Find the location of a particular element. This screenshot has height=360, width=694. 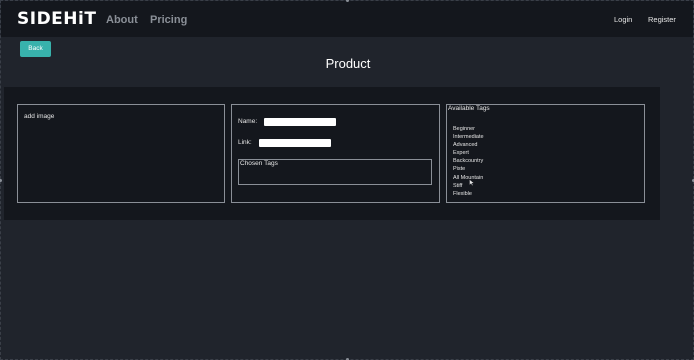

logo: SIDEHiT is located at coordinates (56, 19).